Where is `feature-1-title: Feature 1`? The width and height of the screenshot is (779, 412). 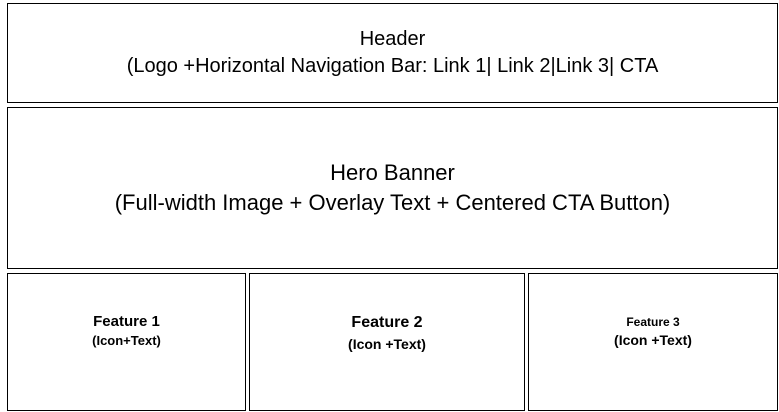 feature-1-title: Feature 1 is located at coordinates (126, 321).